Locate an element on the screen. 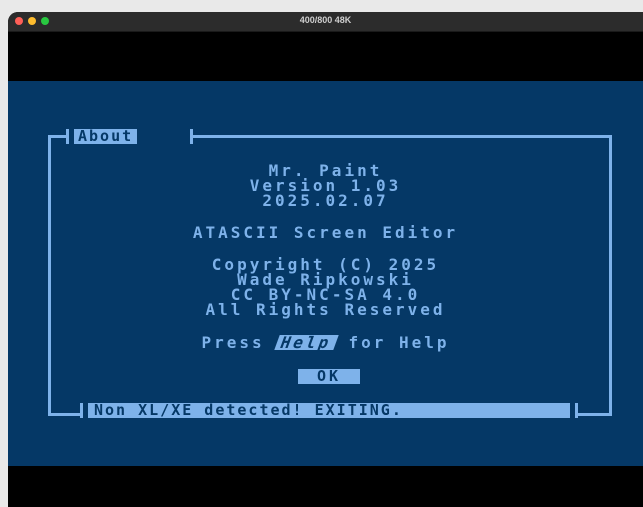 Image resolution: width=643 pixels, height=507 pixels. window-title: 400/800 48K is located at coordinates (325, 20).